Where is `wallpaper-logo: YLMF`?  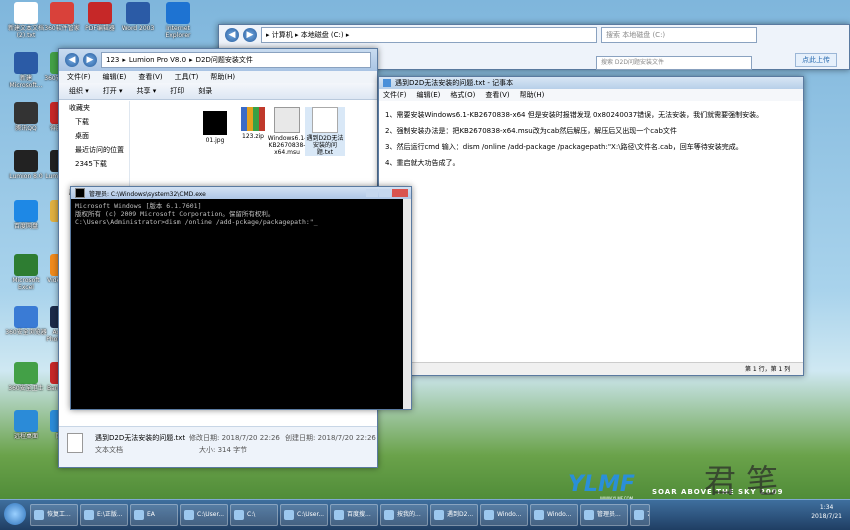
wallpaper-logo: YLMF is located at coordinates (601, 484).